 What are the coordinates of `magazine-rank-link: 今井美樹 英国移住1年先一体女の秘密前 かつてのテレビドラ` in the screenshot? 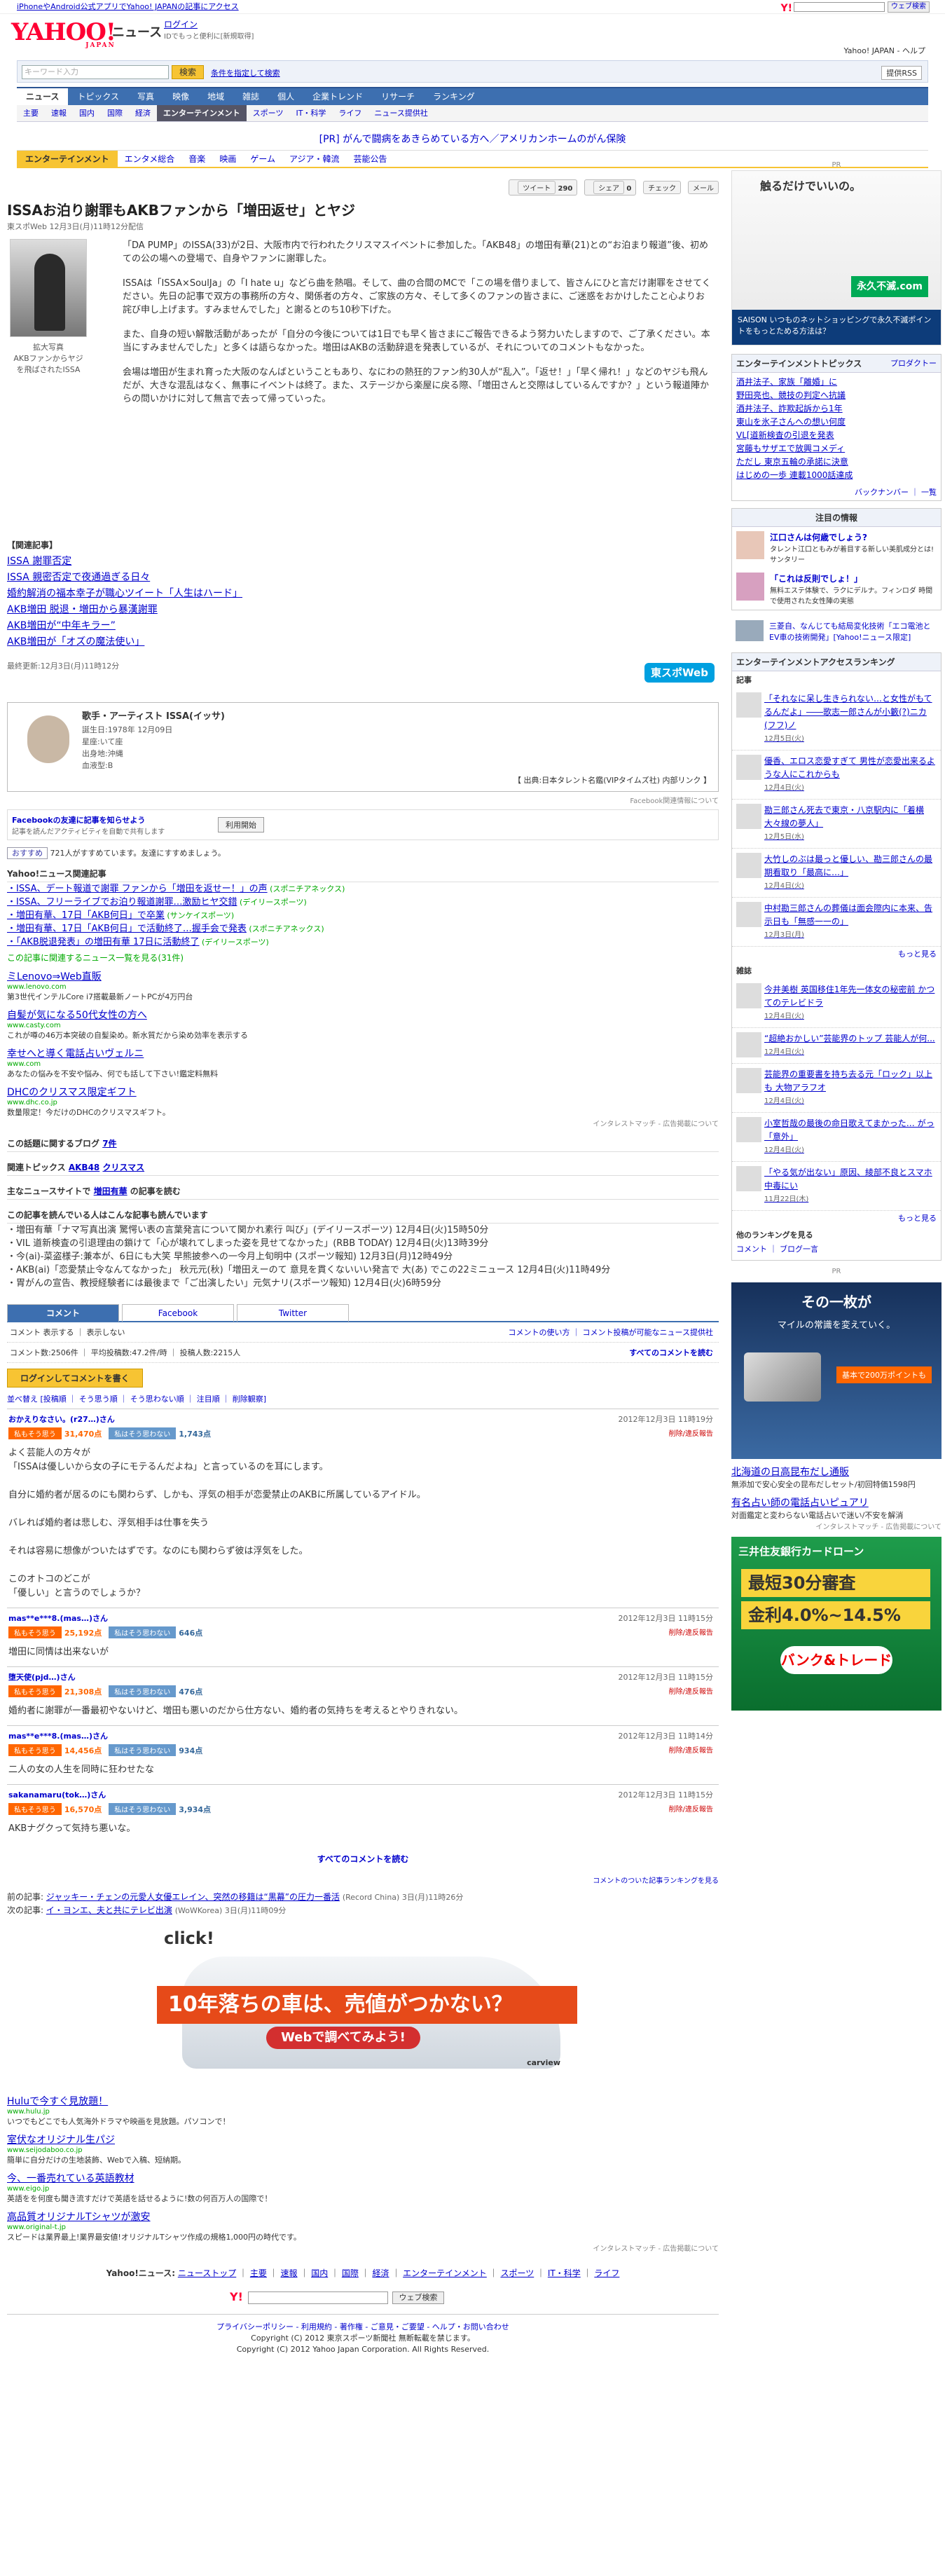 It's located at (849, 997).